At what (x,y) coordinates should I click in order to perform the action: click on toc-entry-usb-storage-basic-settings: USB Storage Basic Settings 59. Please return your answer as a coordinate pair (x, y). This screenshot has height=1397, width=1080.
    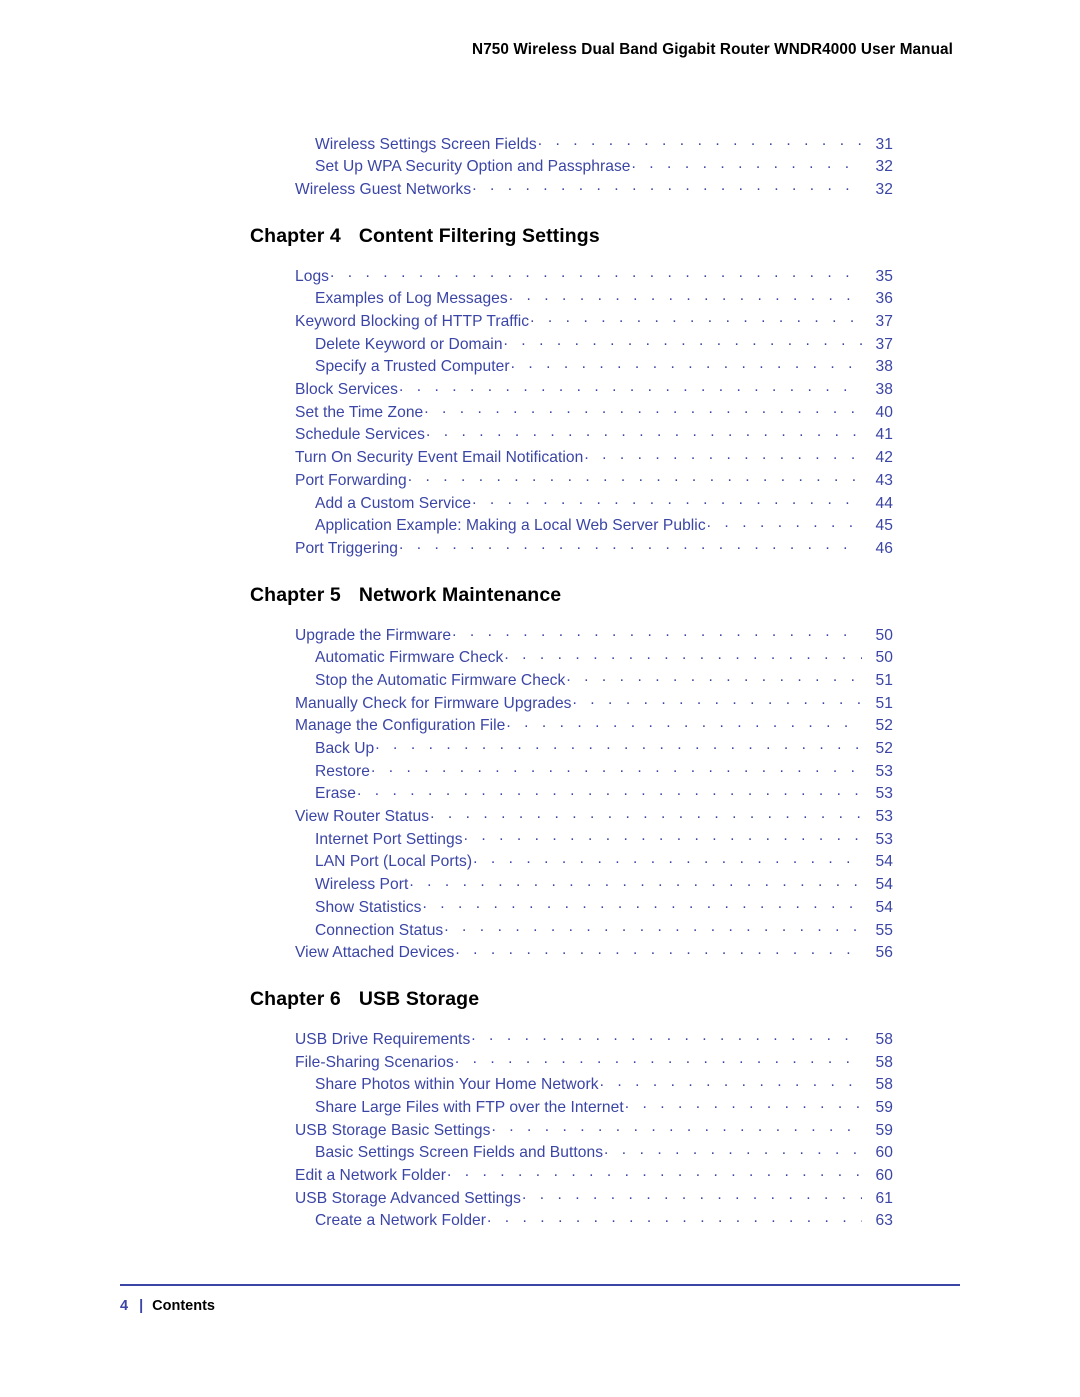
    Looking at the image, I should click on (540, 1130).